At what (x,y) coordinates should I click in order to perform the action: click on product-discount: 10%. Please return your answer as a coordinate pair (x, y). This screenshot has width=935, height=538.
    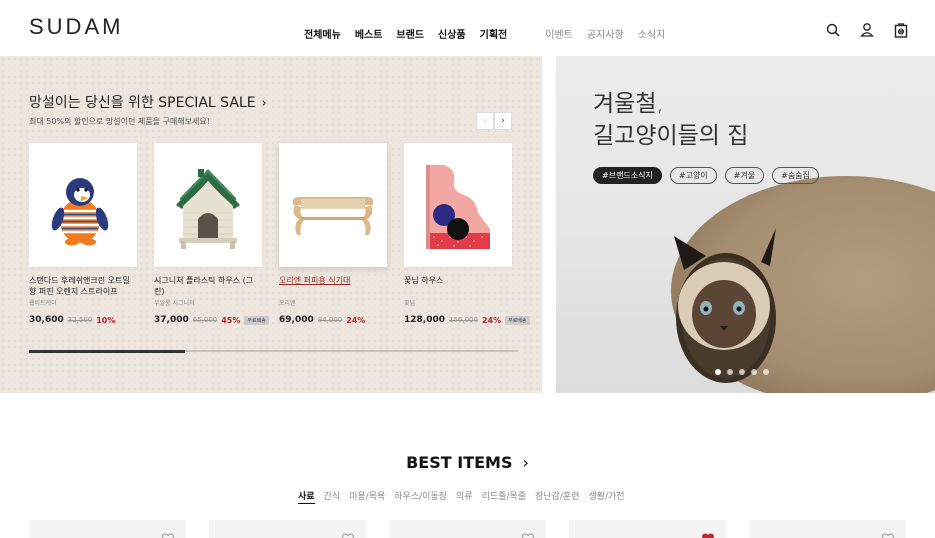
    Looking at the image, I should click on (106, 320).